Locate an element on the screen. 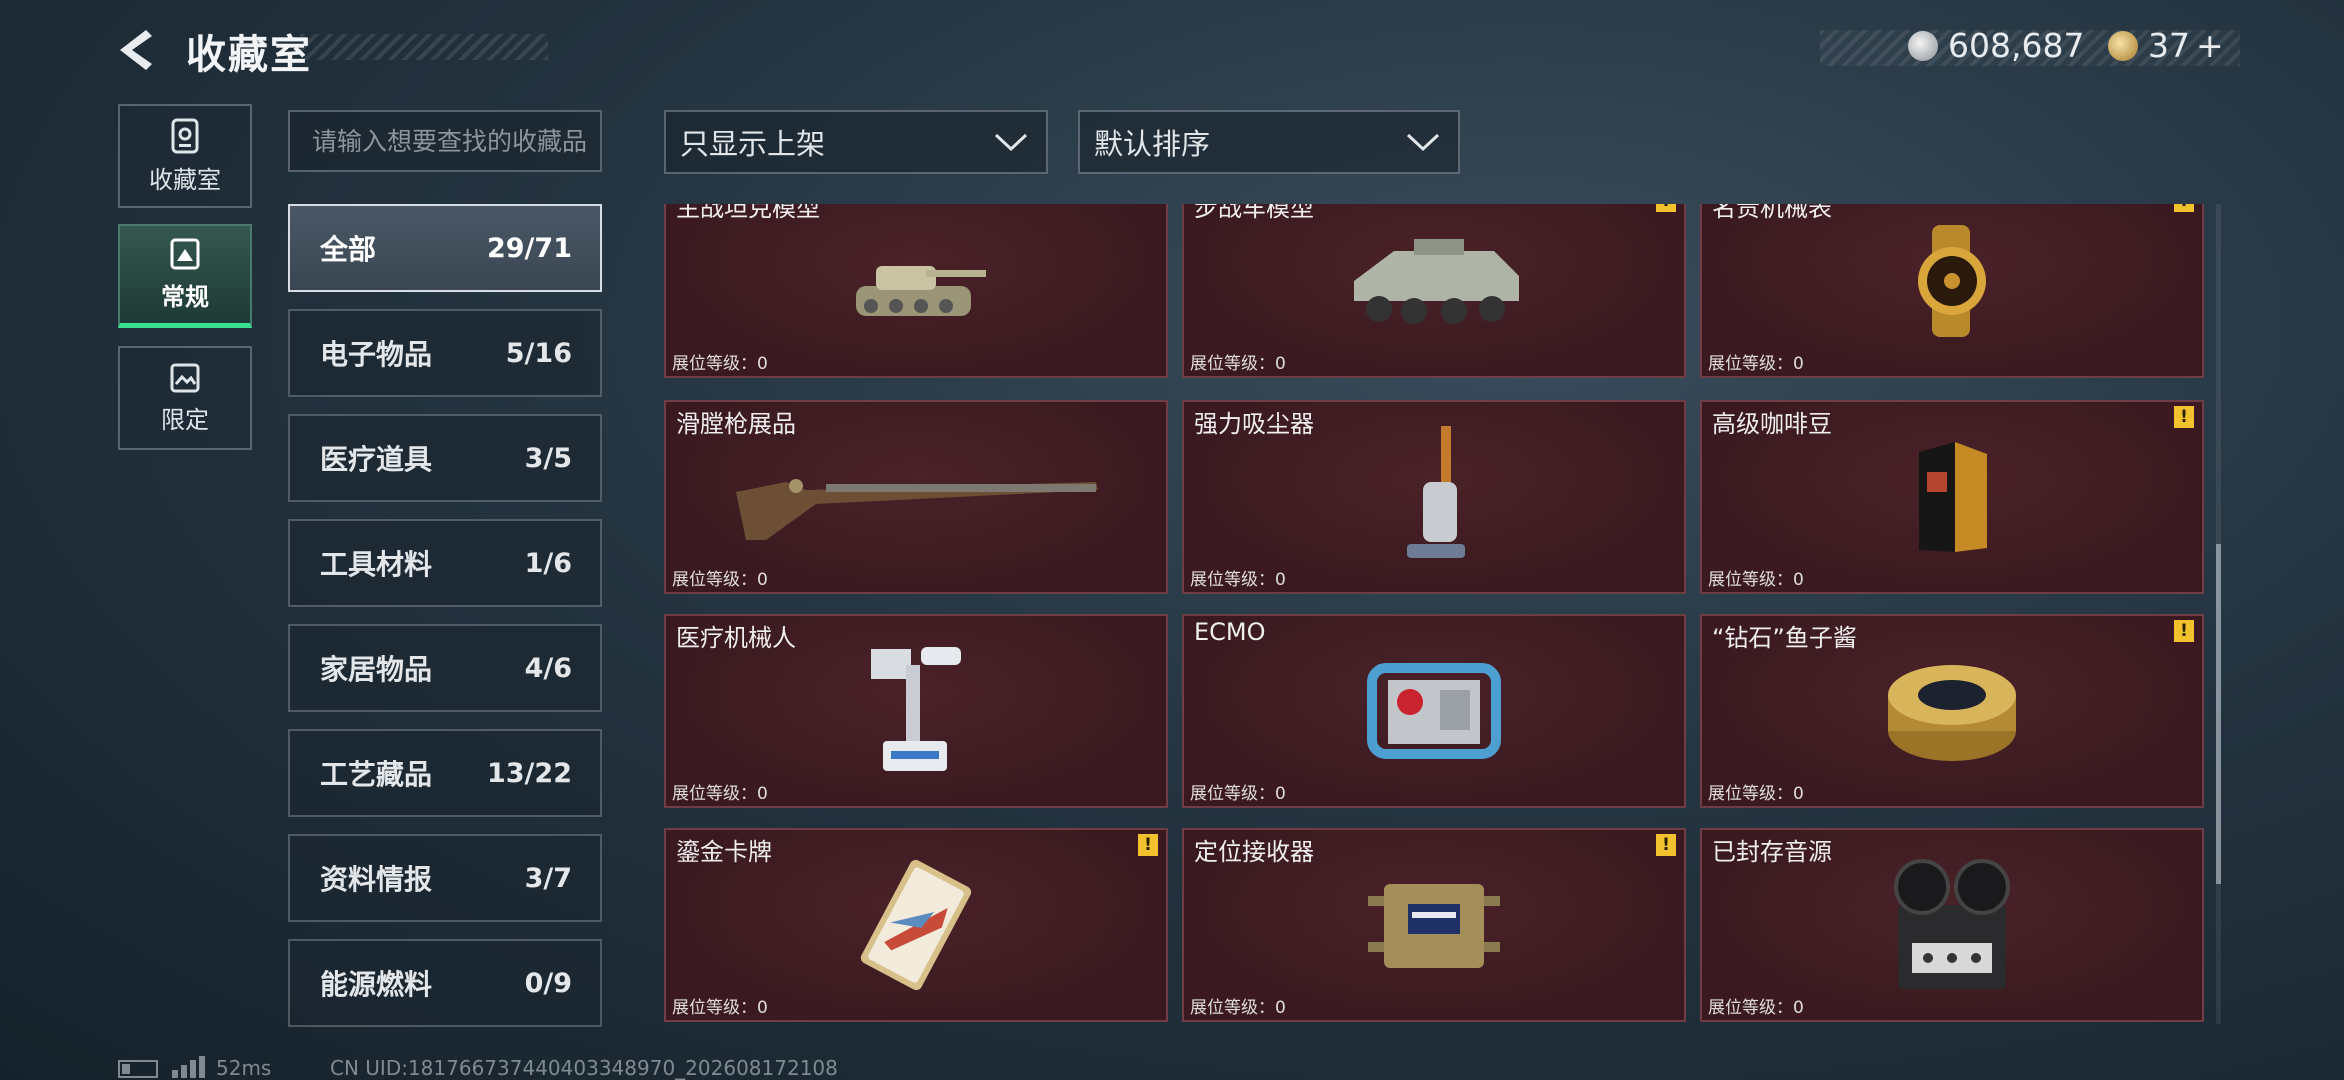  side-tab-vault: 收藏室 is located at coordinates (185, 156).